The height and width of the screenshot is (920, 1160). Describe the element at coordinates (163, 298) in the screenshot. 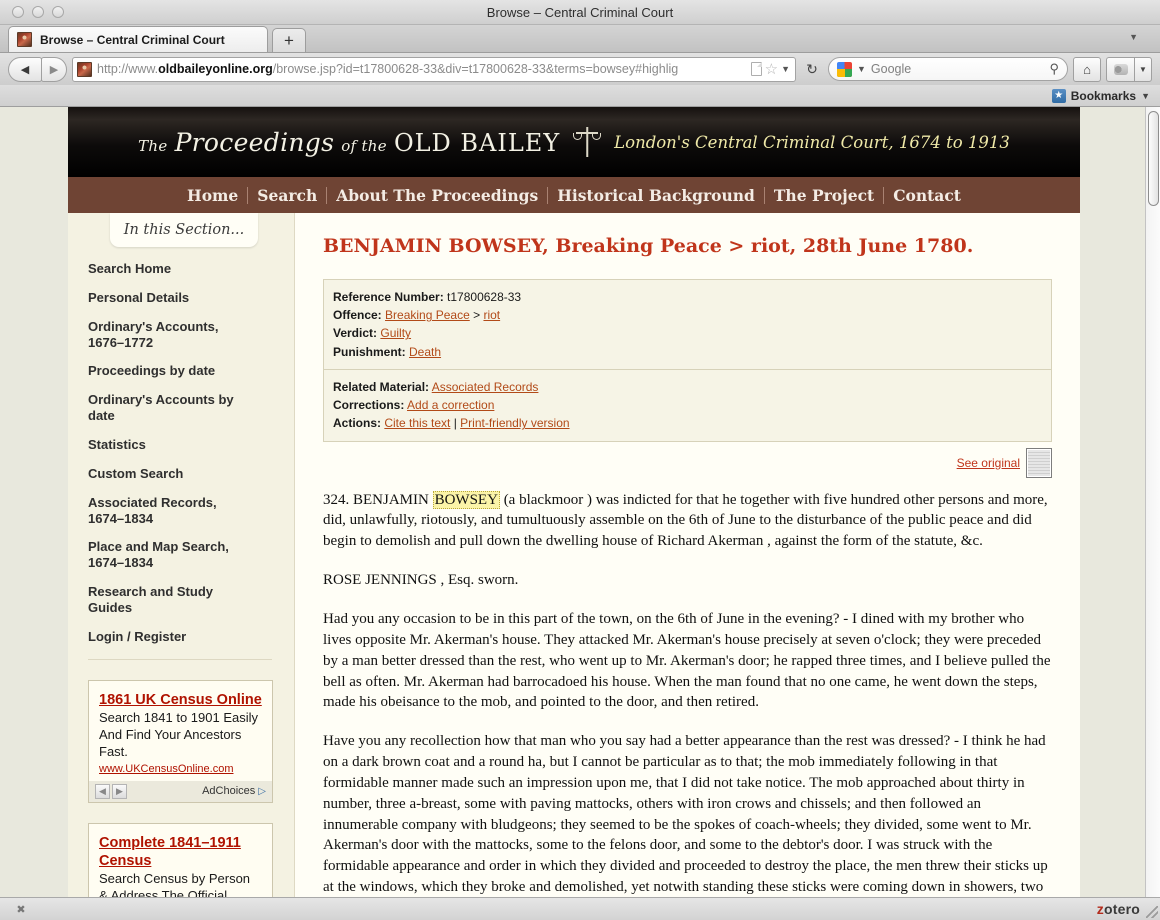

I see `sidebar-item-personal-details: Personal Details` at that location.